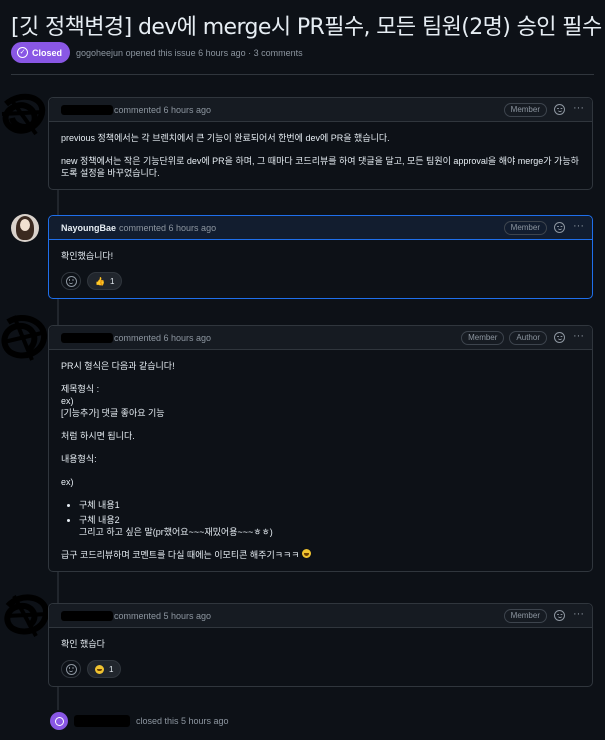 The width and height of the screenshot is (605, 740). Describe the element at coordinates (162, 616) in the screenshot. I see `comment-timestamp: commented 5 hours ago` at that location.